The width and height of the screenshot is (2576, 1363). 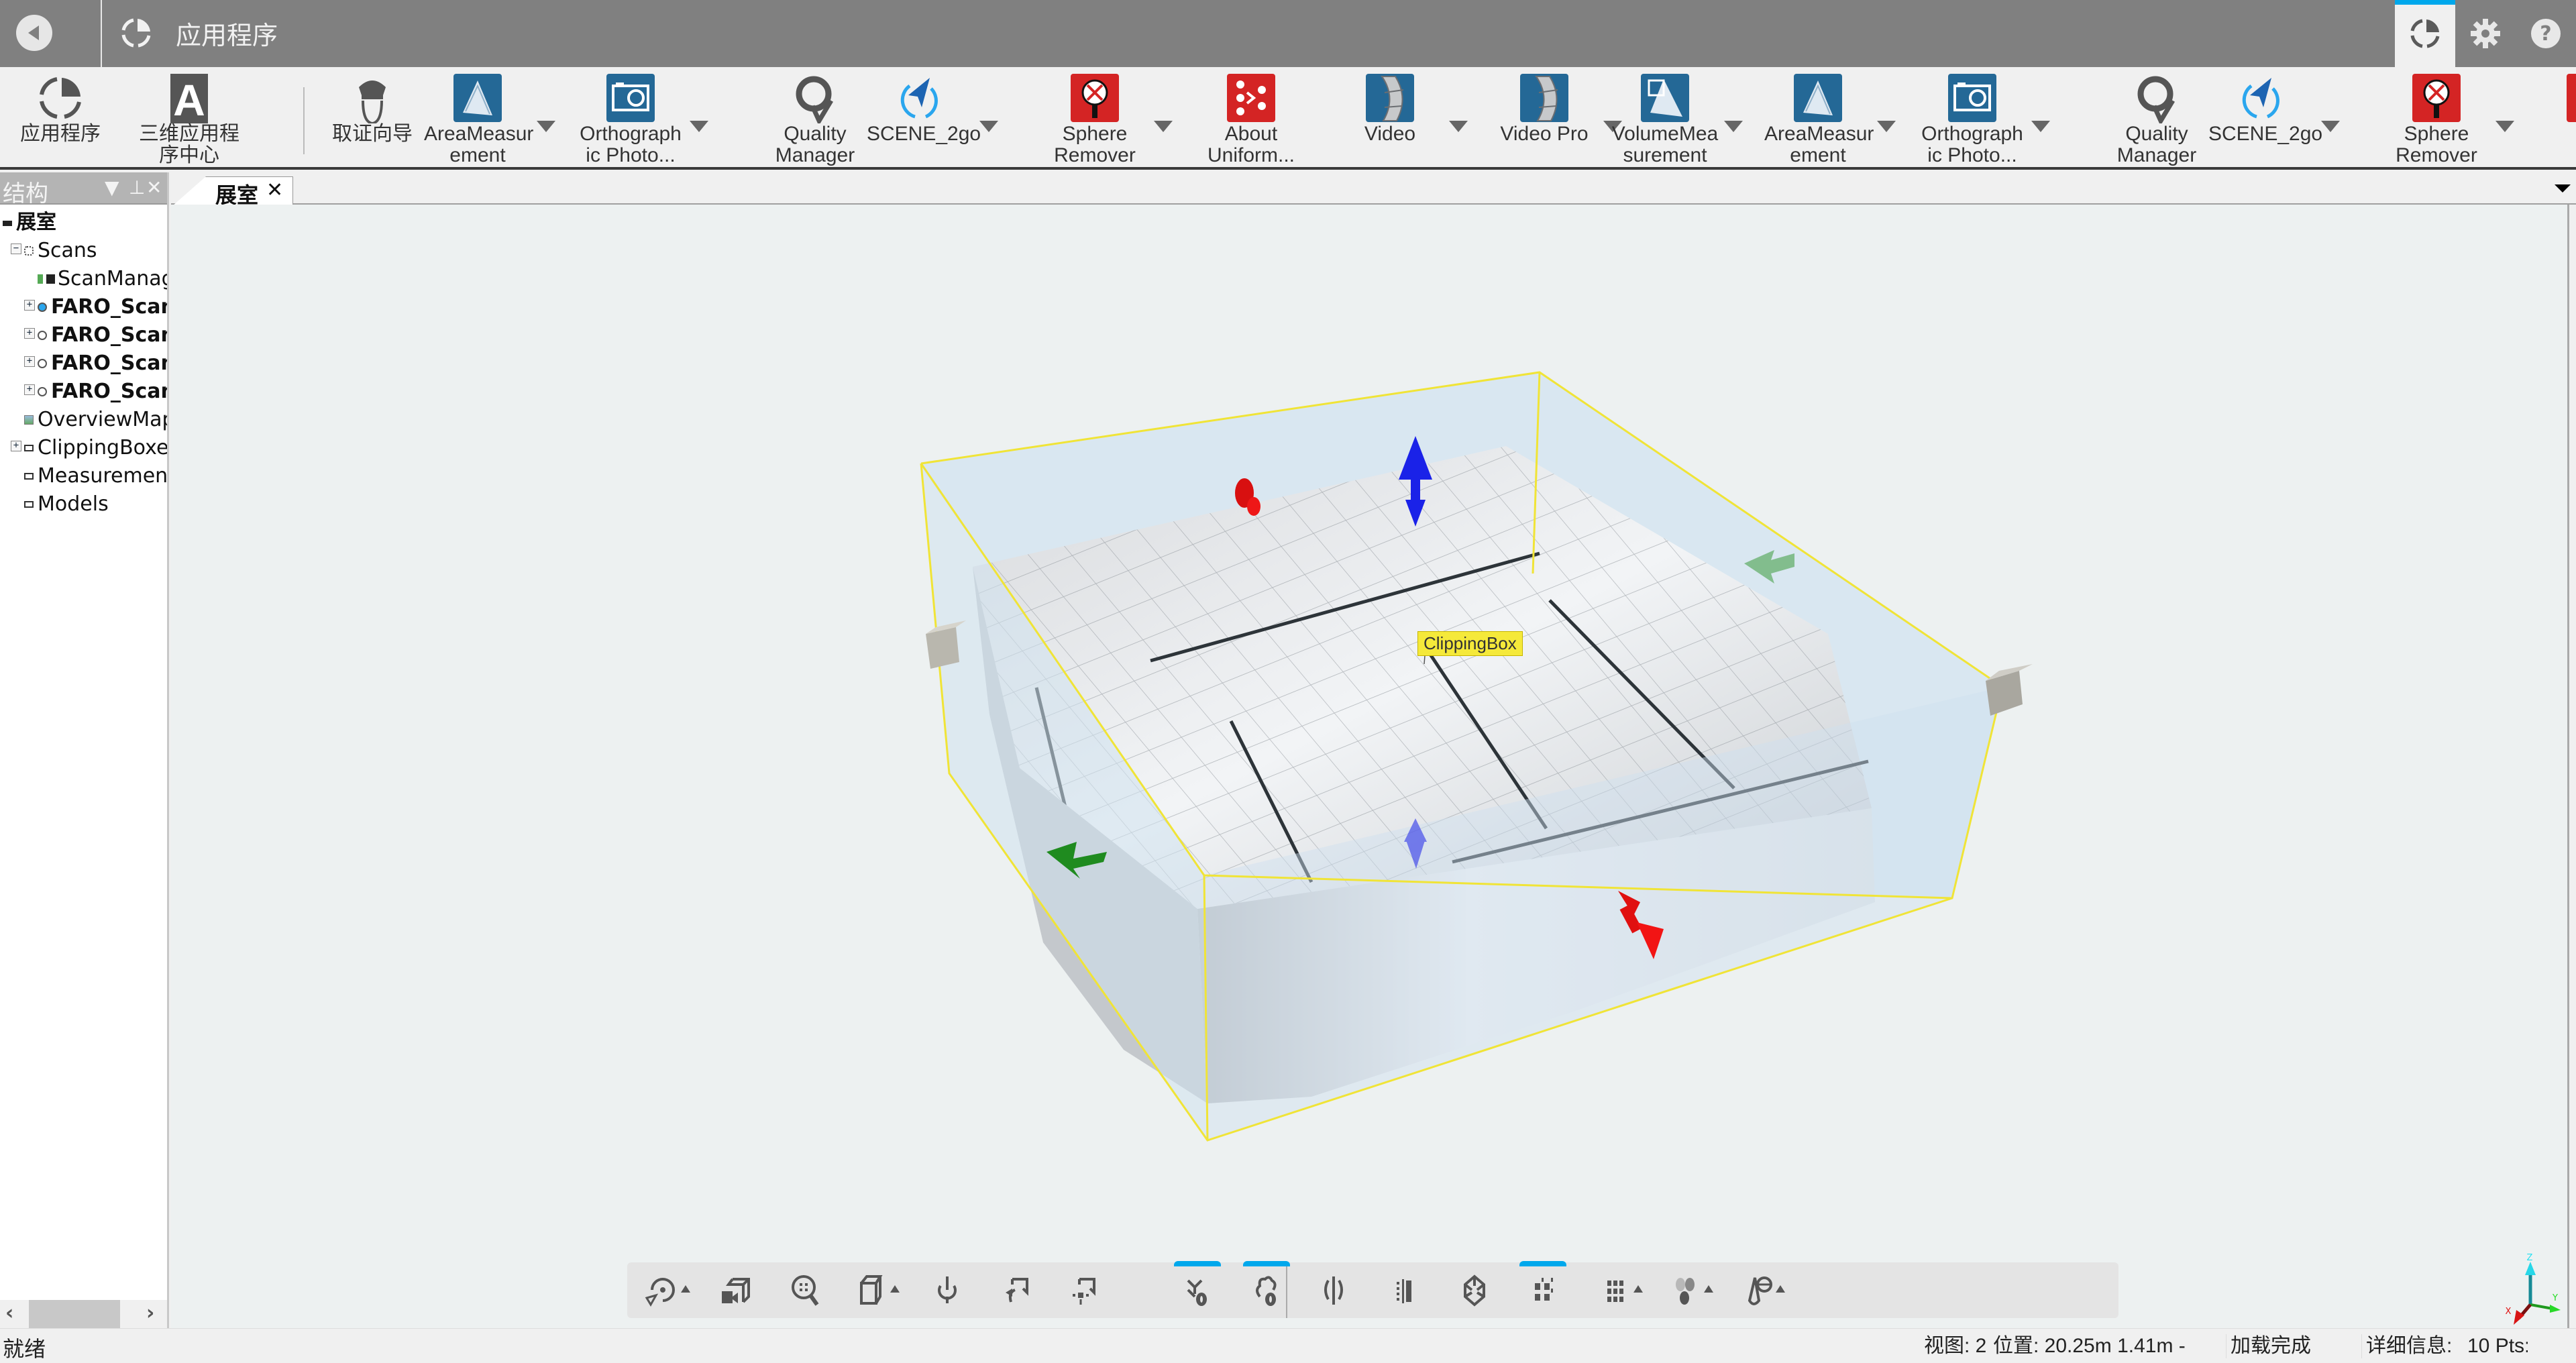 What do you see at coordinates (1615, 1291) in the screenshot?
I see `point-density-icon` at bounding box center [1615, 1291].